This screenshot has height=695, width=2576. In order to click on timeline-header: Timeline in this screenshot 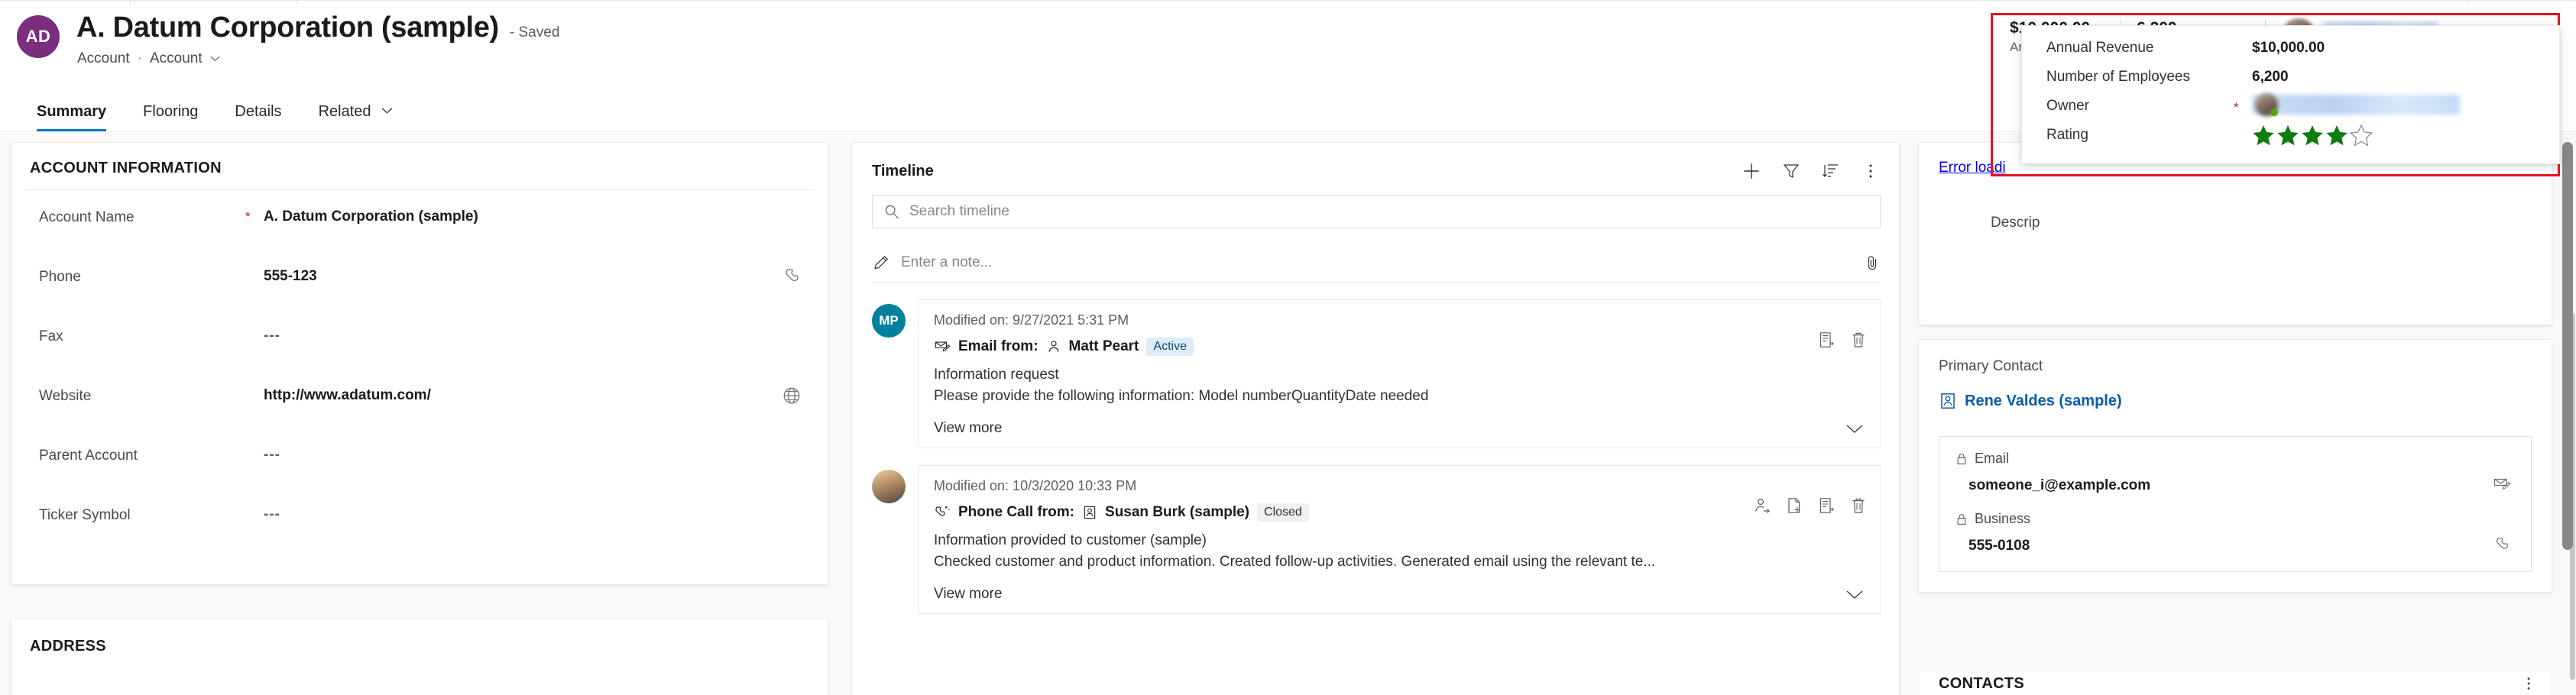, I will do `click(1375, 162)`.